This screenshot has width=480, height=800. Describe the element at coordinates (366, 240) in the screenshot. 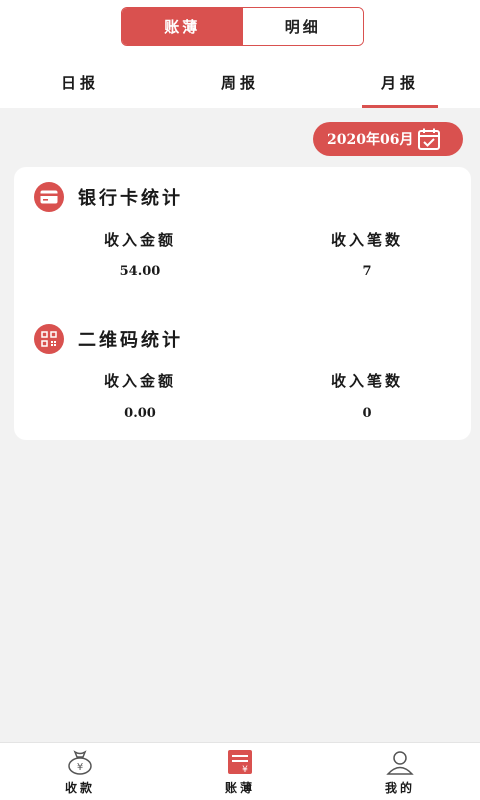

I see `bank-count-label: 收入笔数` at that location.